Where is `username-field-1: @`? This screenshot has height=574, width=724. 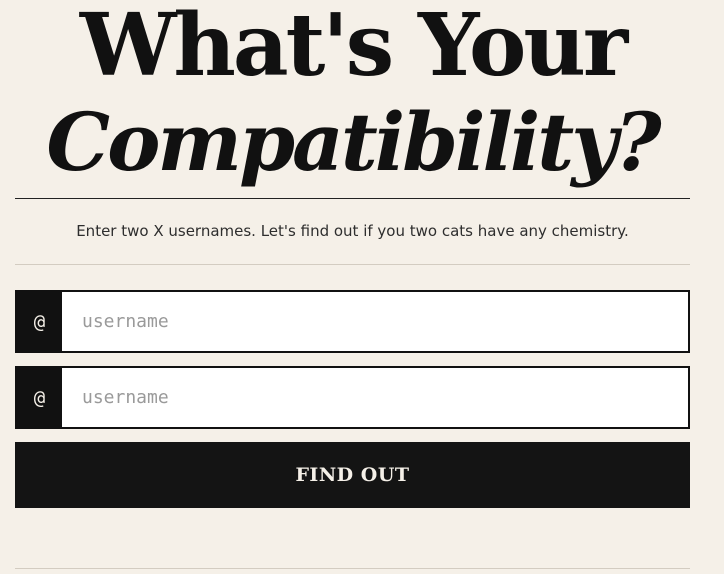
username-field-1: @ is located at coordinates (352, 321).